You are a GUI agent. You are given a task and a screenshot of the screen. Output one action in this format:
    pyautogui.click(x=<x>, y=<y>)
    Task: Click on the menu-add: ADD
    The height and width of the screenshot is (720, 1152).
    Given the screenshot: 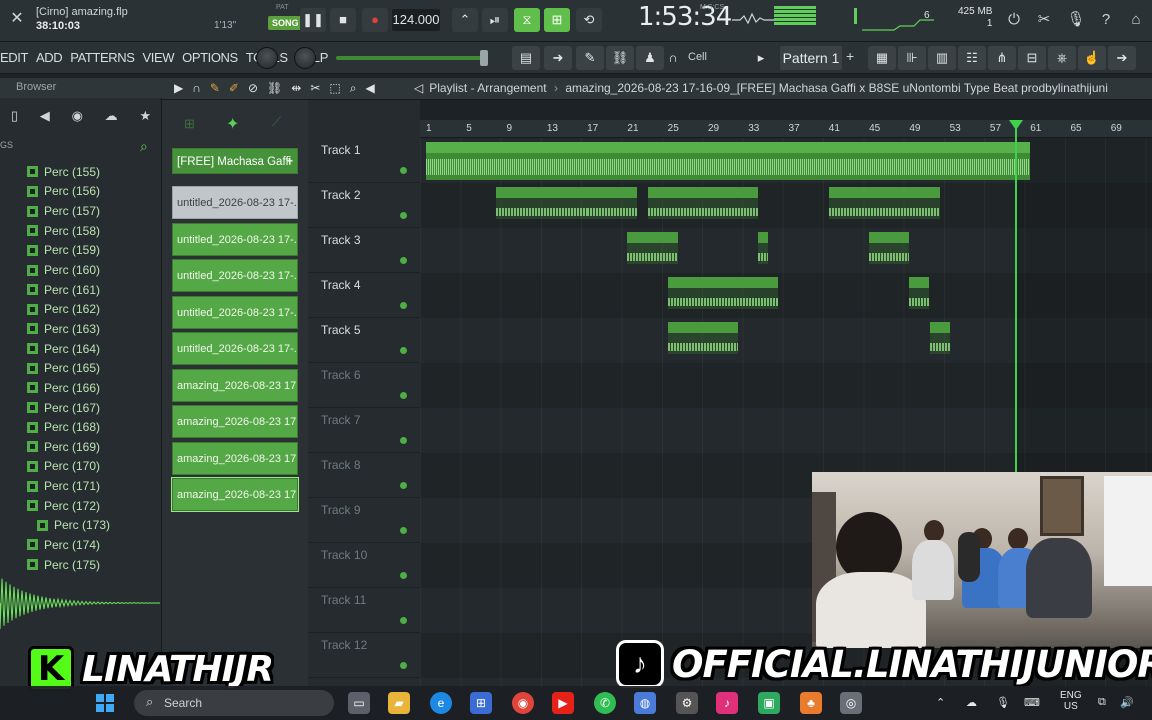 What is the action you would take?
    pyautogui.click(x=49, y=57)
    